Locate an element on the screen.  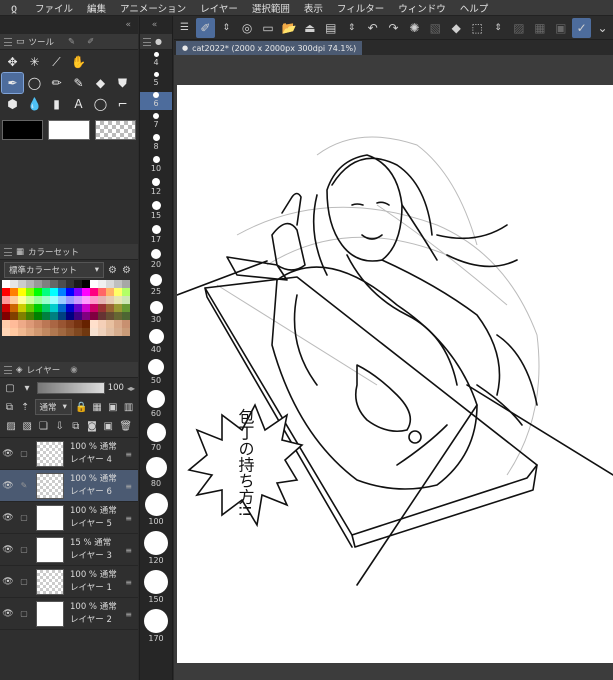
menu-edit: 編集 is located at coordinates (96, 8).